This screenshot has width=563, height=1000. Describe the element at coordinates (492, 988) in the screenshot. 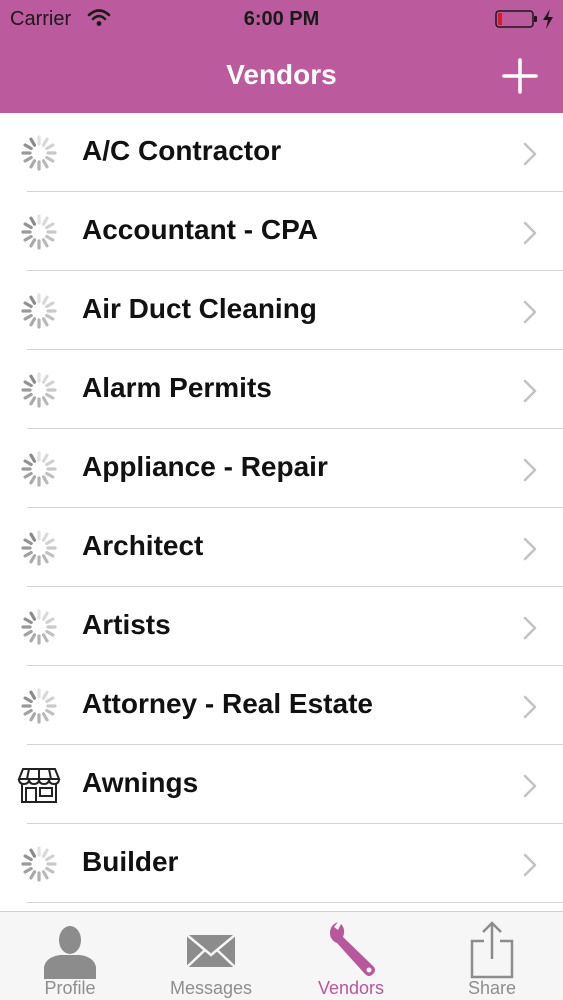

I see `tab-label: Share` at that location.